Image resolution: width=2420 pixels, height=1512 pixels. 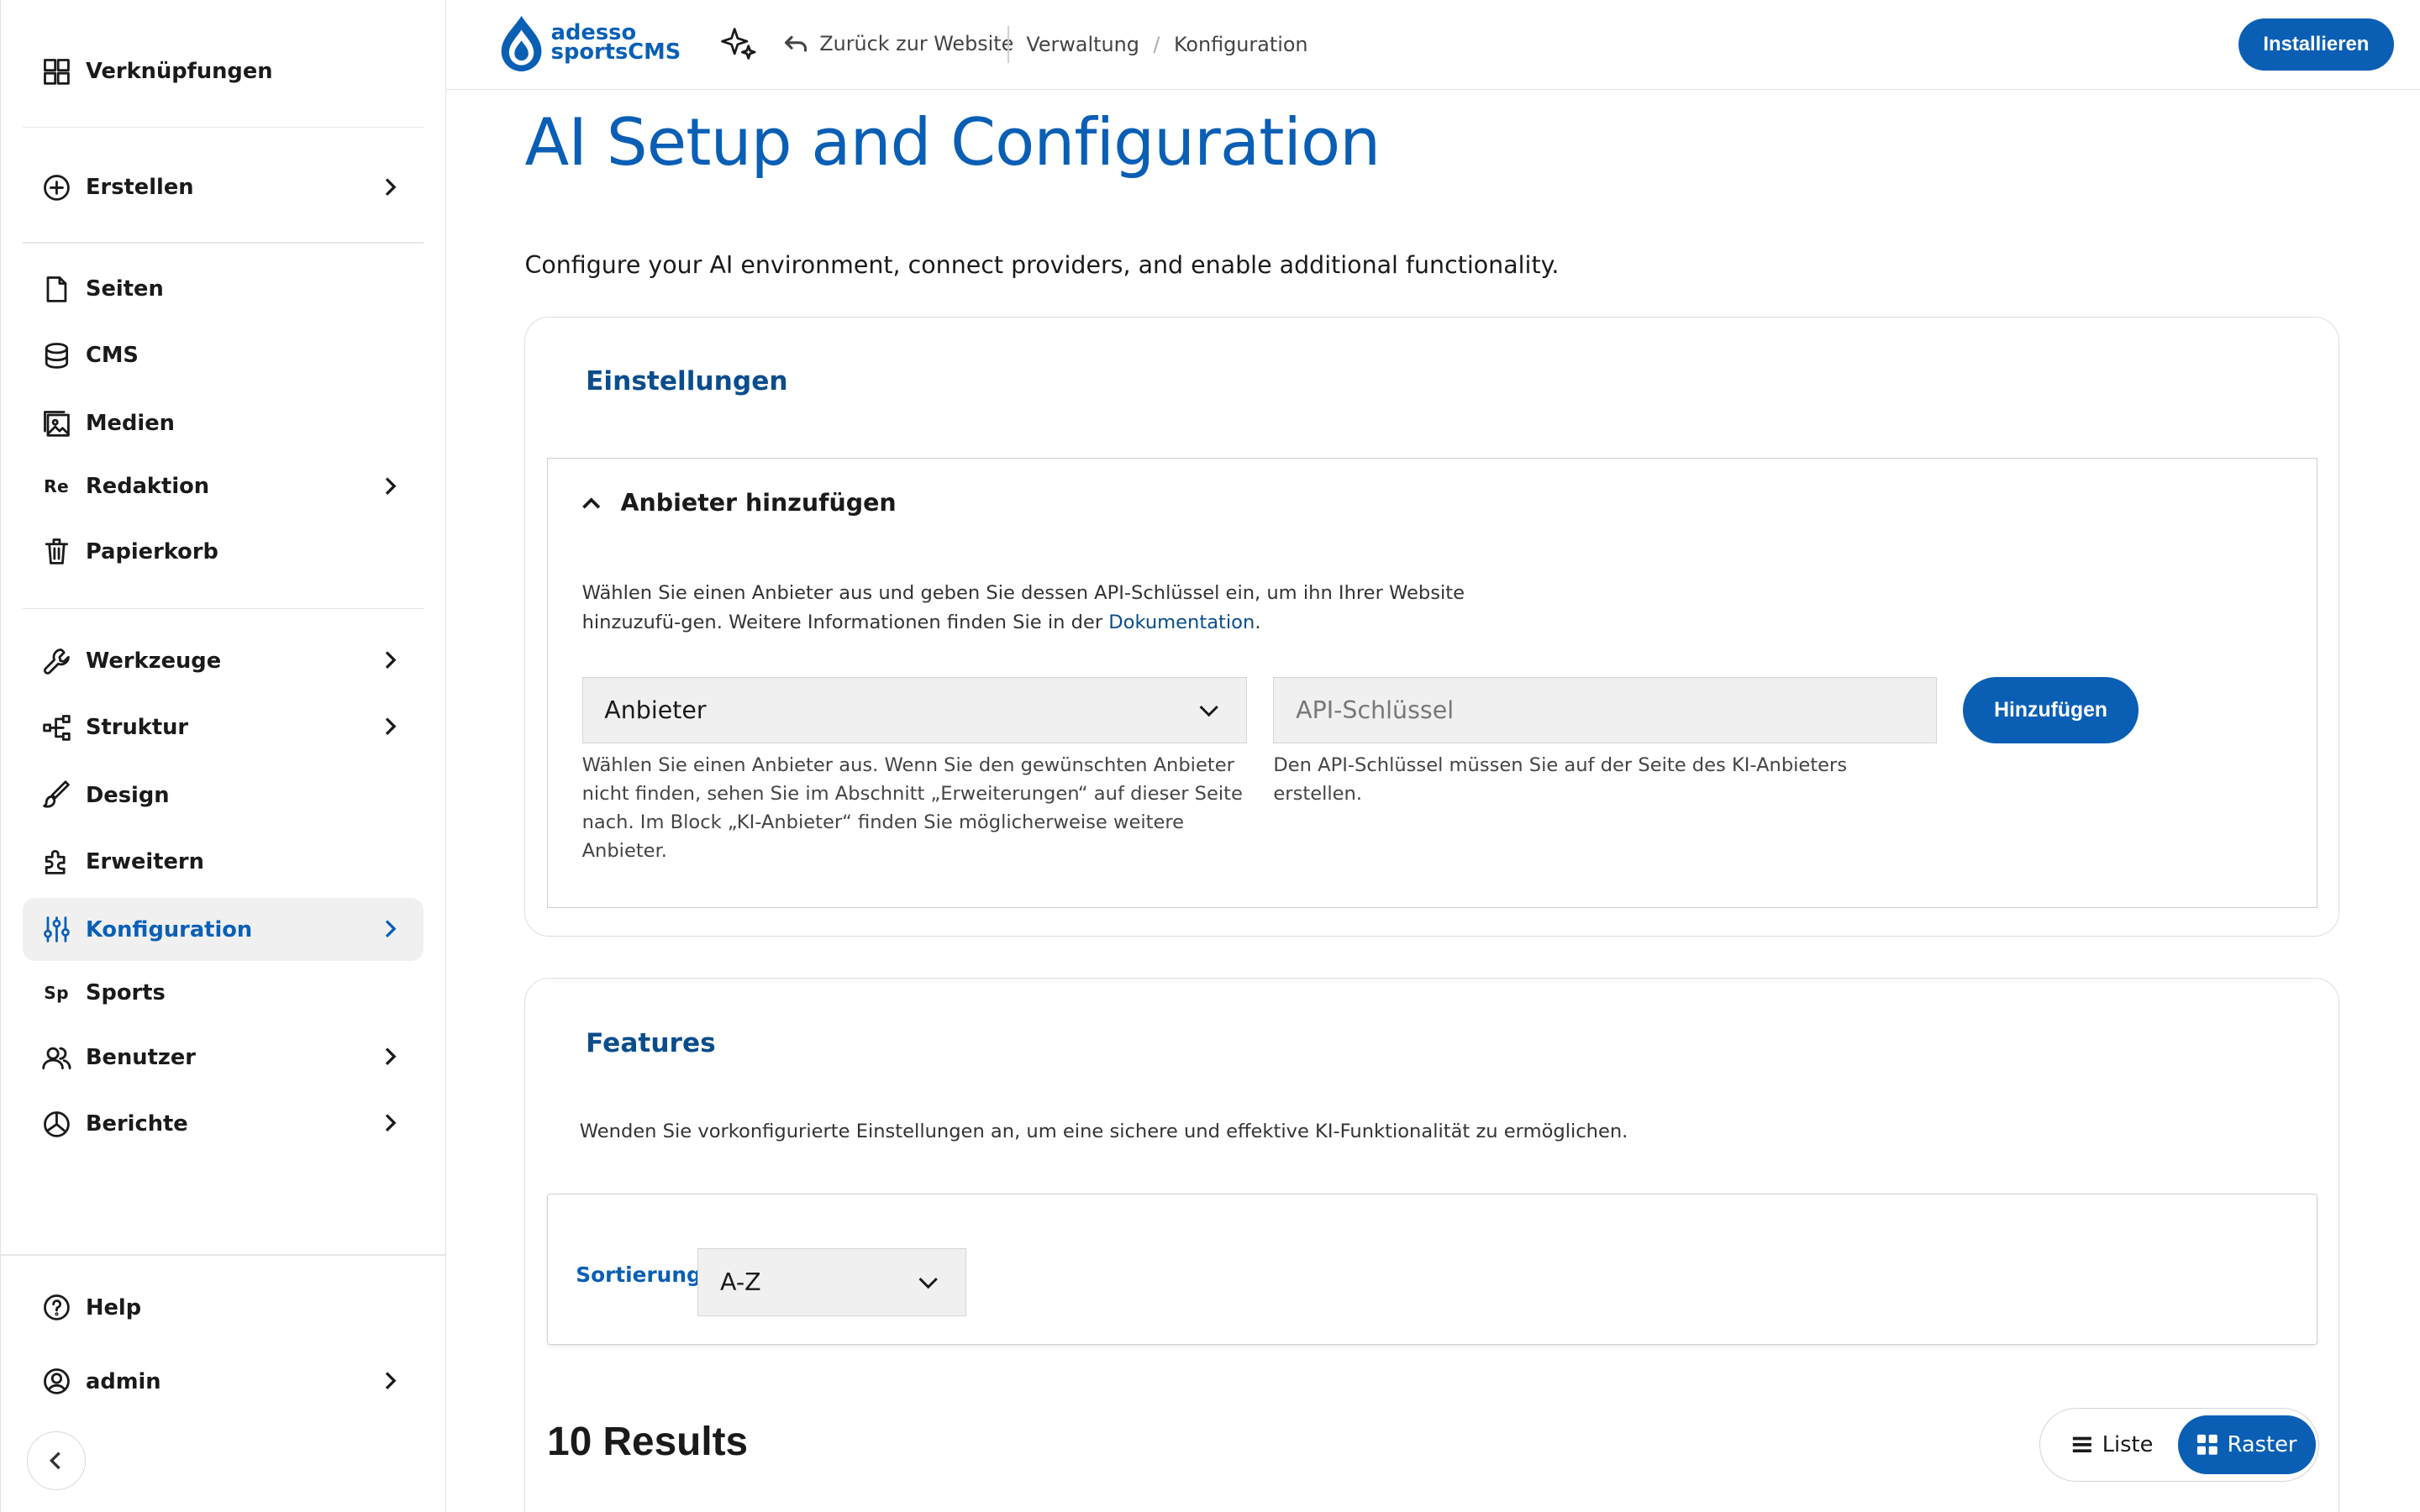 I want to click on add-provider-heading: Anbieter hinzufügen, so click(x=758, y=503).